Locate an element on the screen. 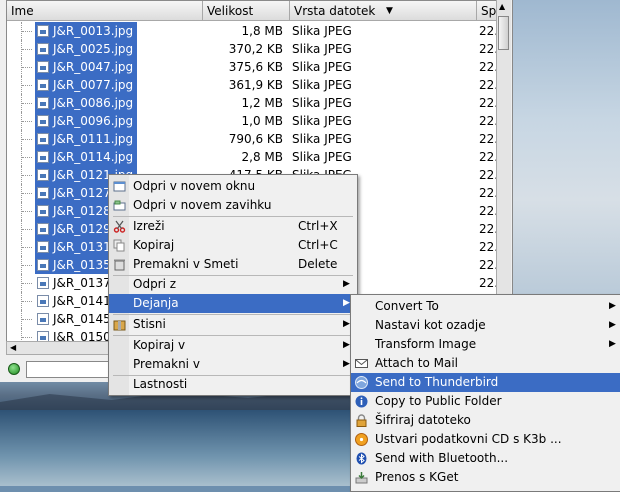 The width and height of the screenshot is (620, 492). file-size: 1,0 MB is located at coordinates (262, 121).